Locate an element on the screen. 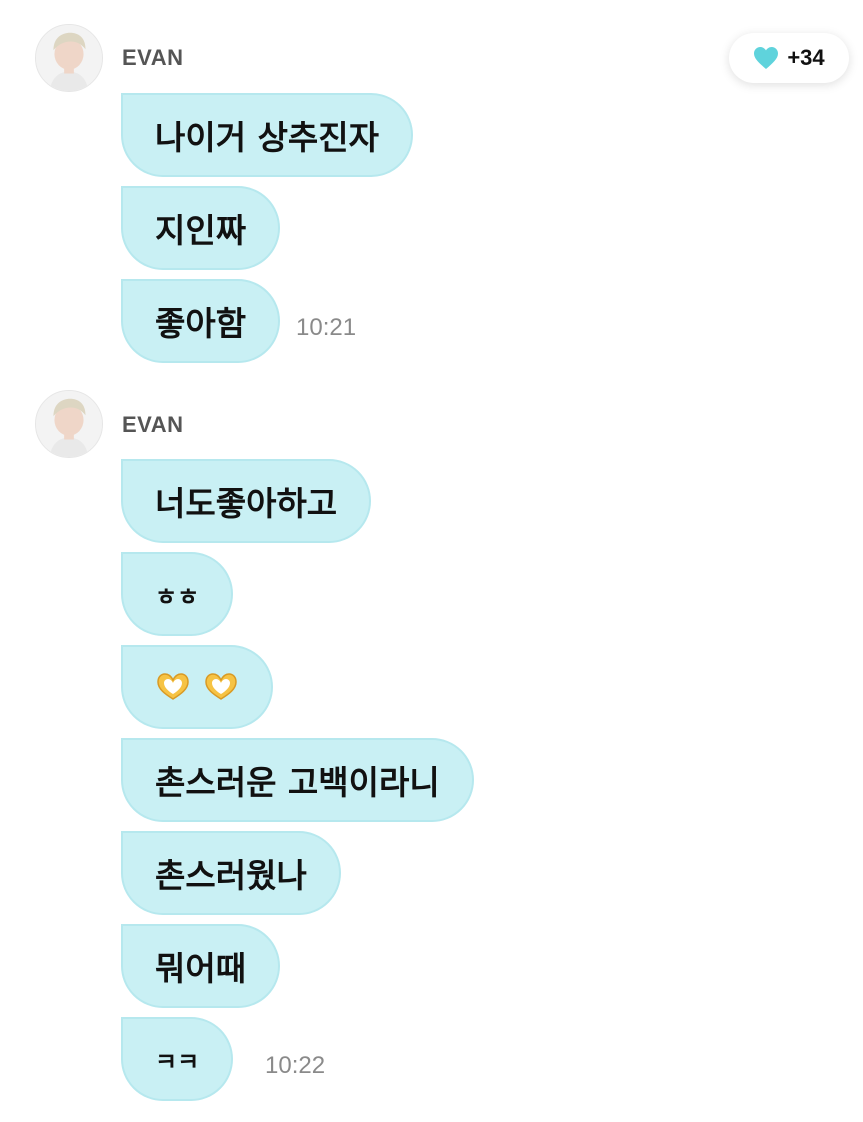  reaction-count: +34 is located at coordinates (806, 57).